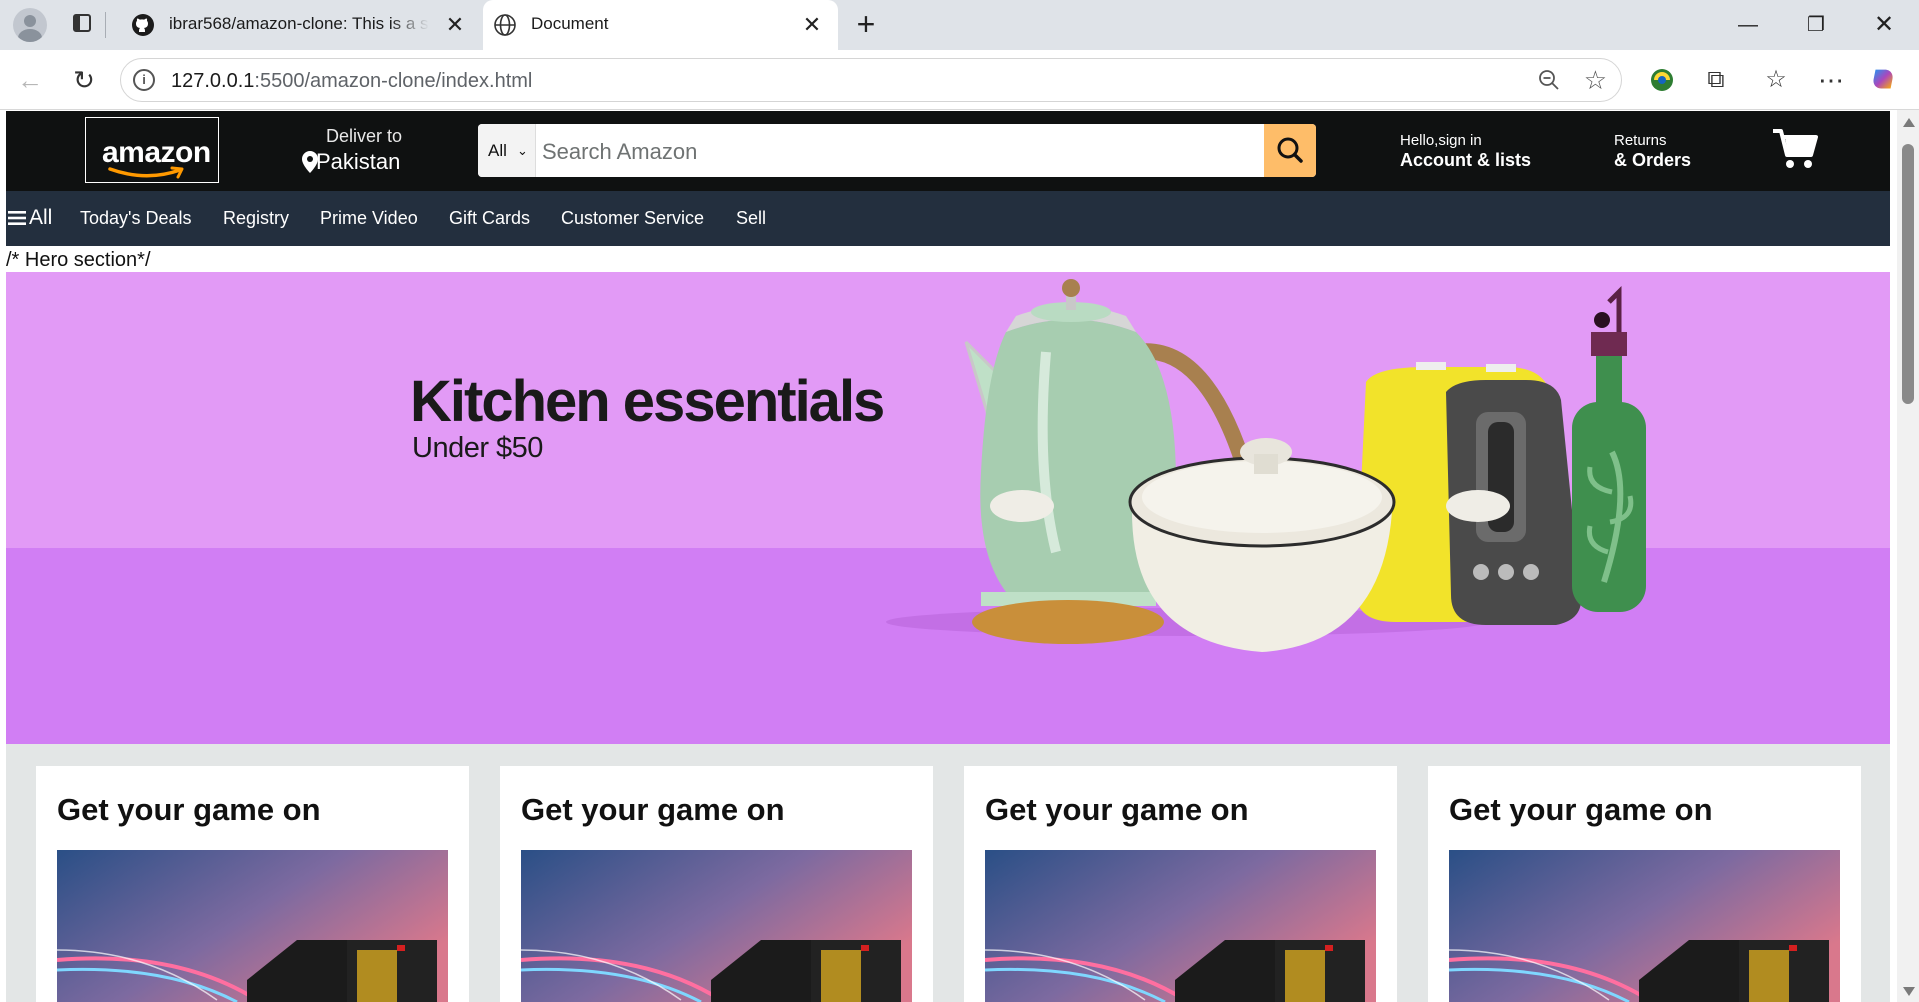  Describe the element at coordinates (17, 218) in the screenshot. I see `hamburger-menu-icon` at that location.